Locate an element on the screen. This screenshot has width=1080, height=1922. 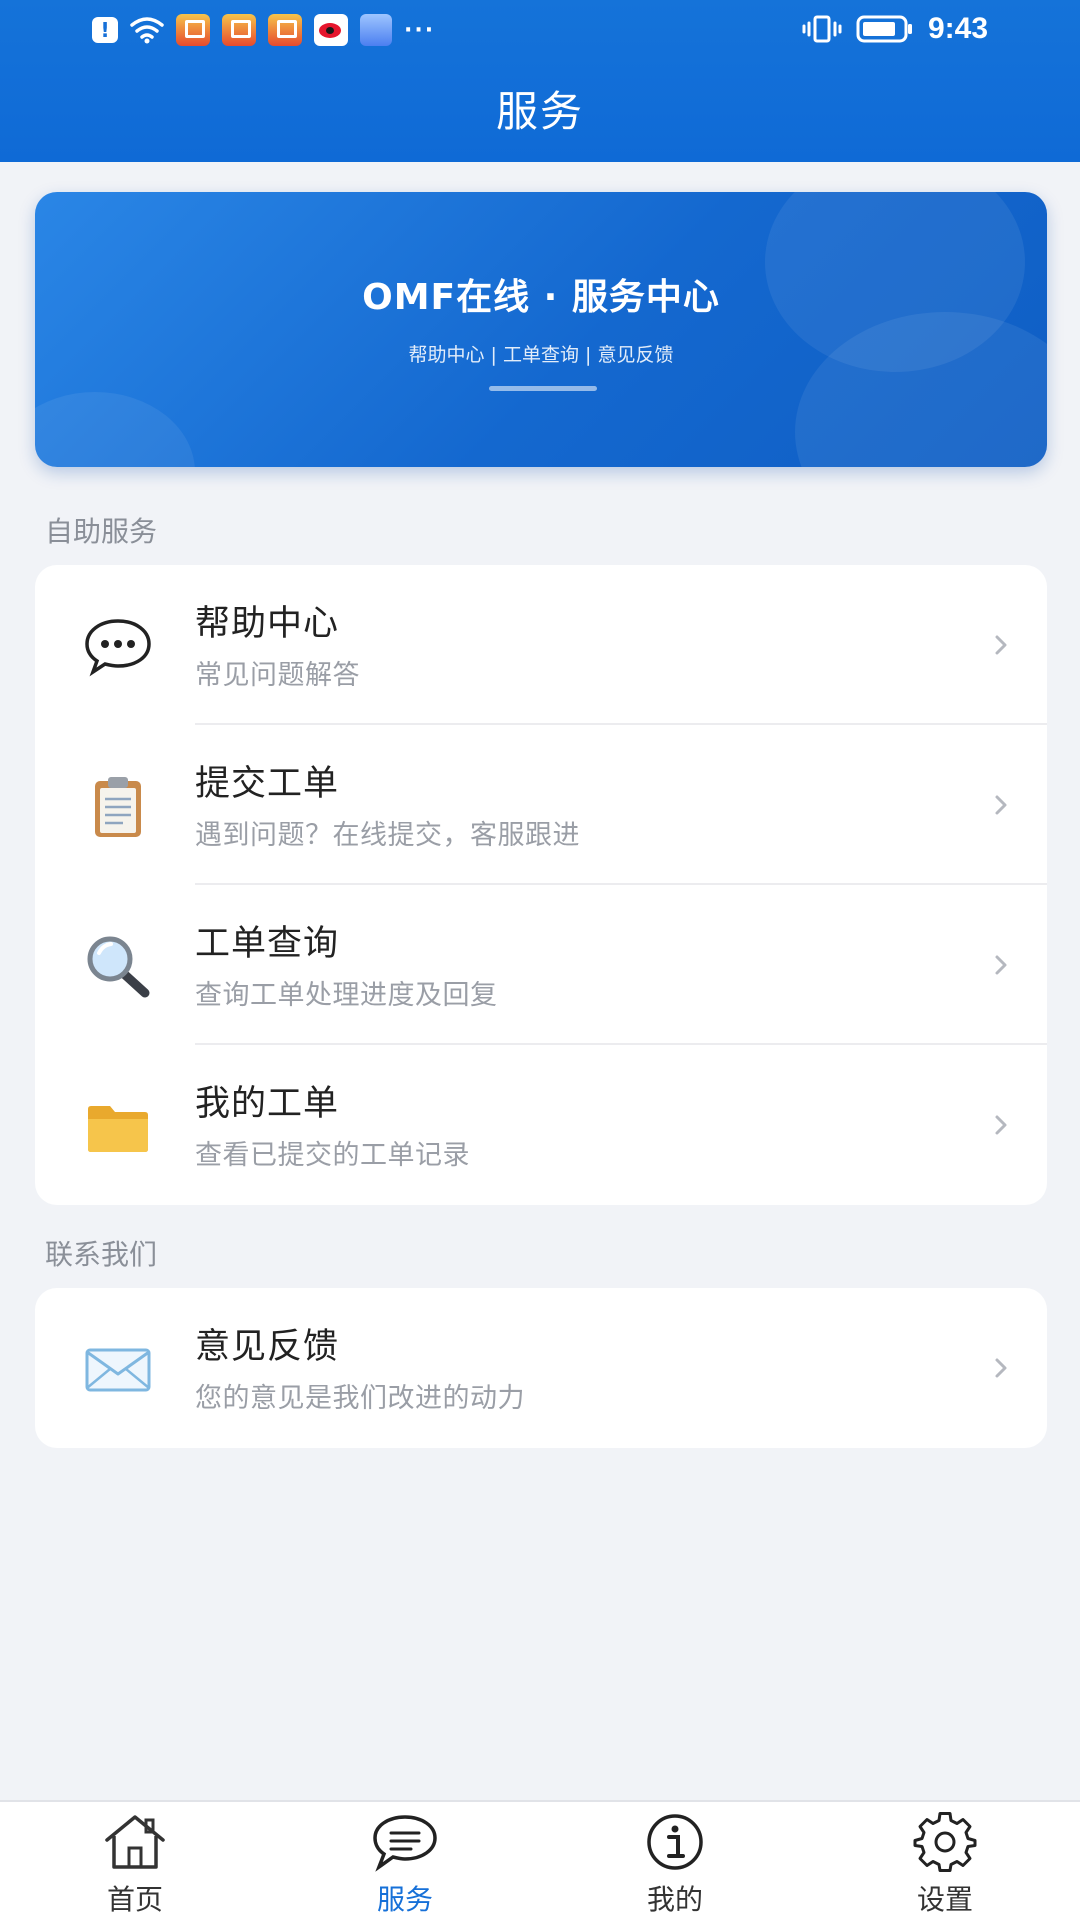
list-item-subtitle: 您的意见是我们改进的动力 is located at coordinates (360, 1398).